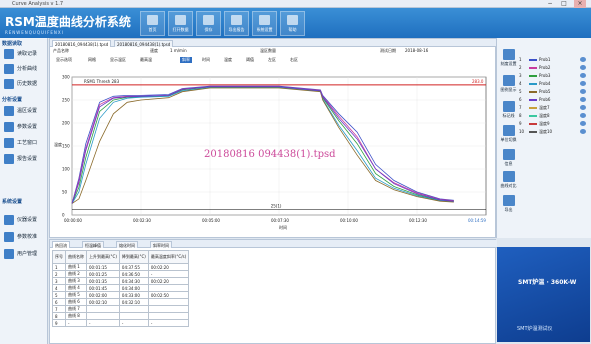 The height and width of the screenshot is (344, 591). Describe the element at coordinates (133, 267) in the screenshot. I see `table-cell: 04:37:55` at that location.